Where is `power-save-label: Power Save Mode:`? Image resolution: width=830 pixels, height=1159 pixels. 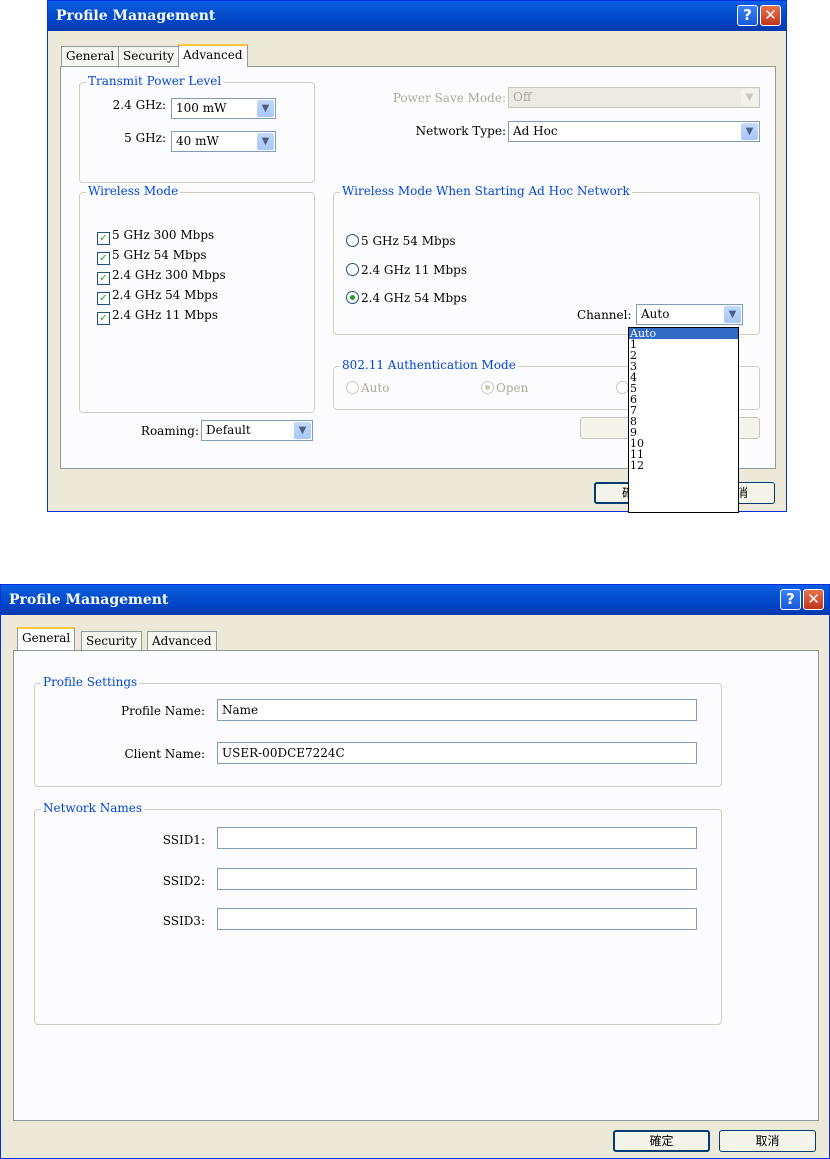 power-save-label: Power Save Mode: is located at coordinates (449, 98).